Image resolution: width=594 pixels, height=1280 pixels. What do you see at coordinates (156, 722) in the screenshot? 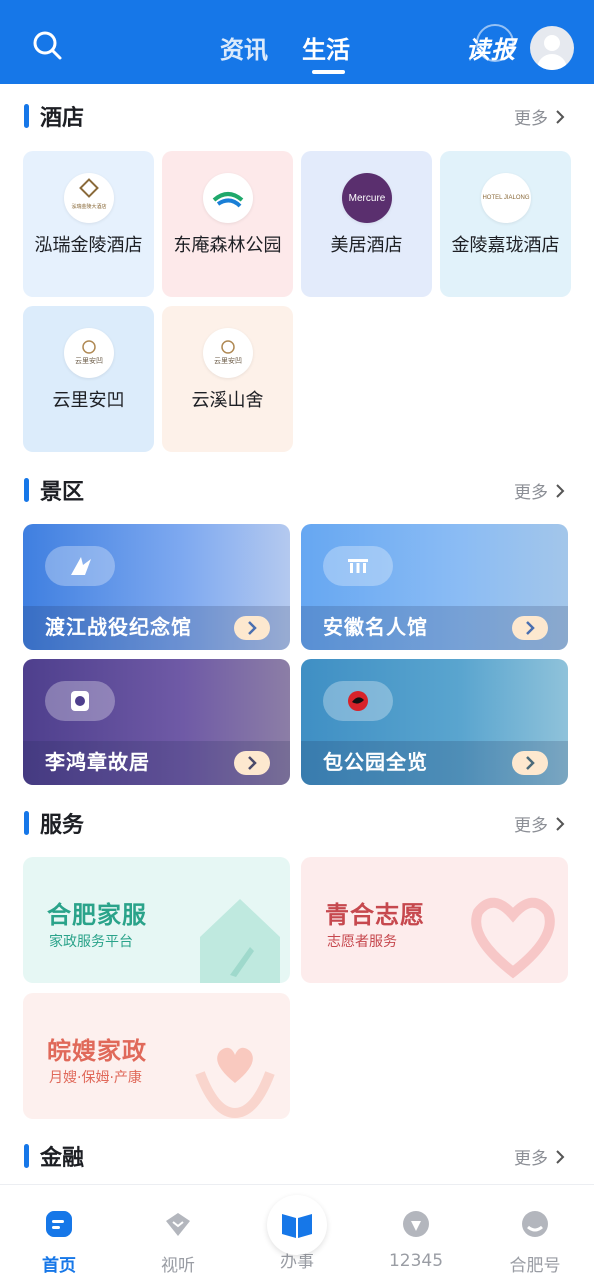
I see `scenic-card: 李鸿章故居` at bounding box center [156, 722].